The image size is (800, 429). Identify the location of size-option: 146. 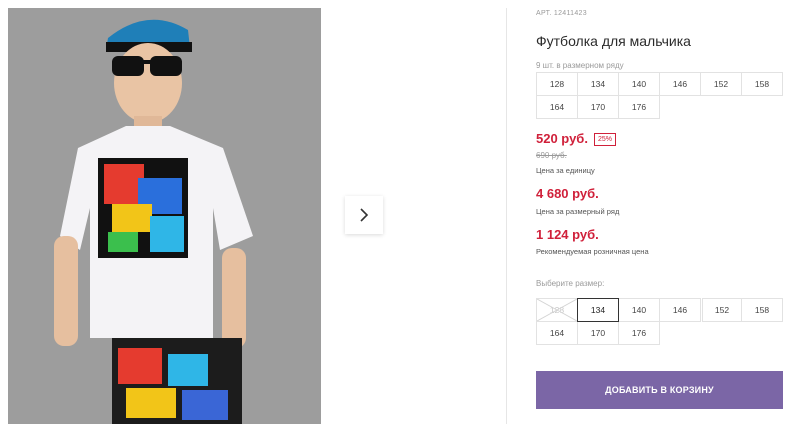
(680, 310).